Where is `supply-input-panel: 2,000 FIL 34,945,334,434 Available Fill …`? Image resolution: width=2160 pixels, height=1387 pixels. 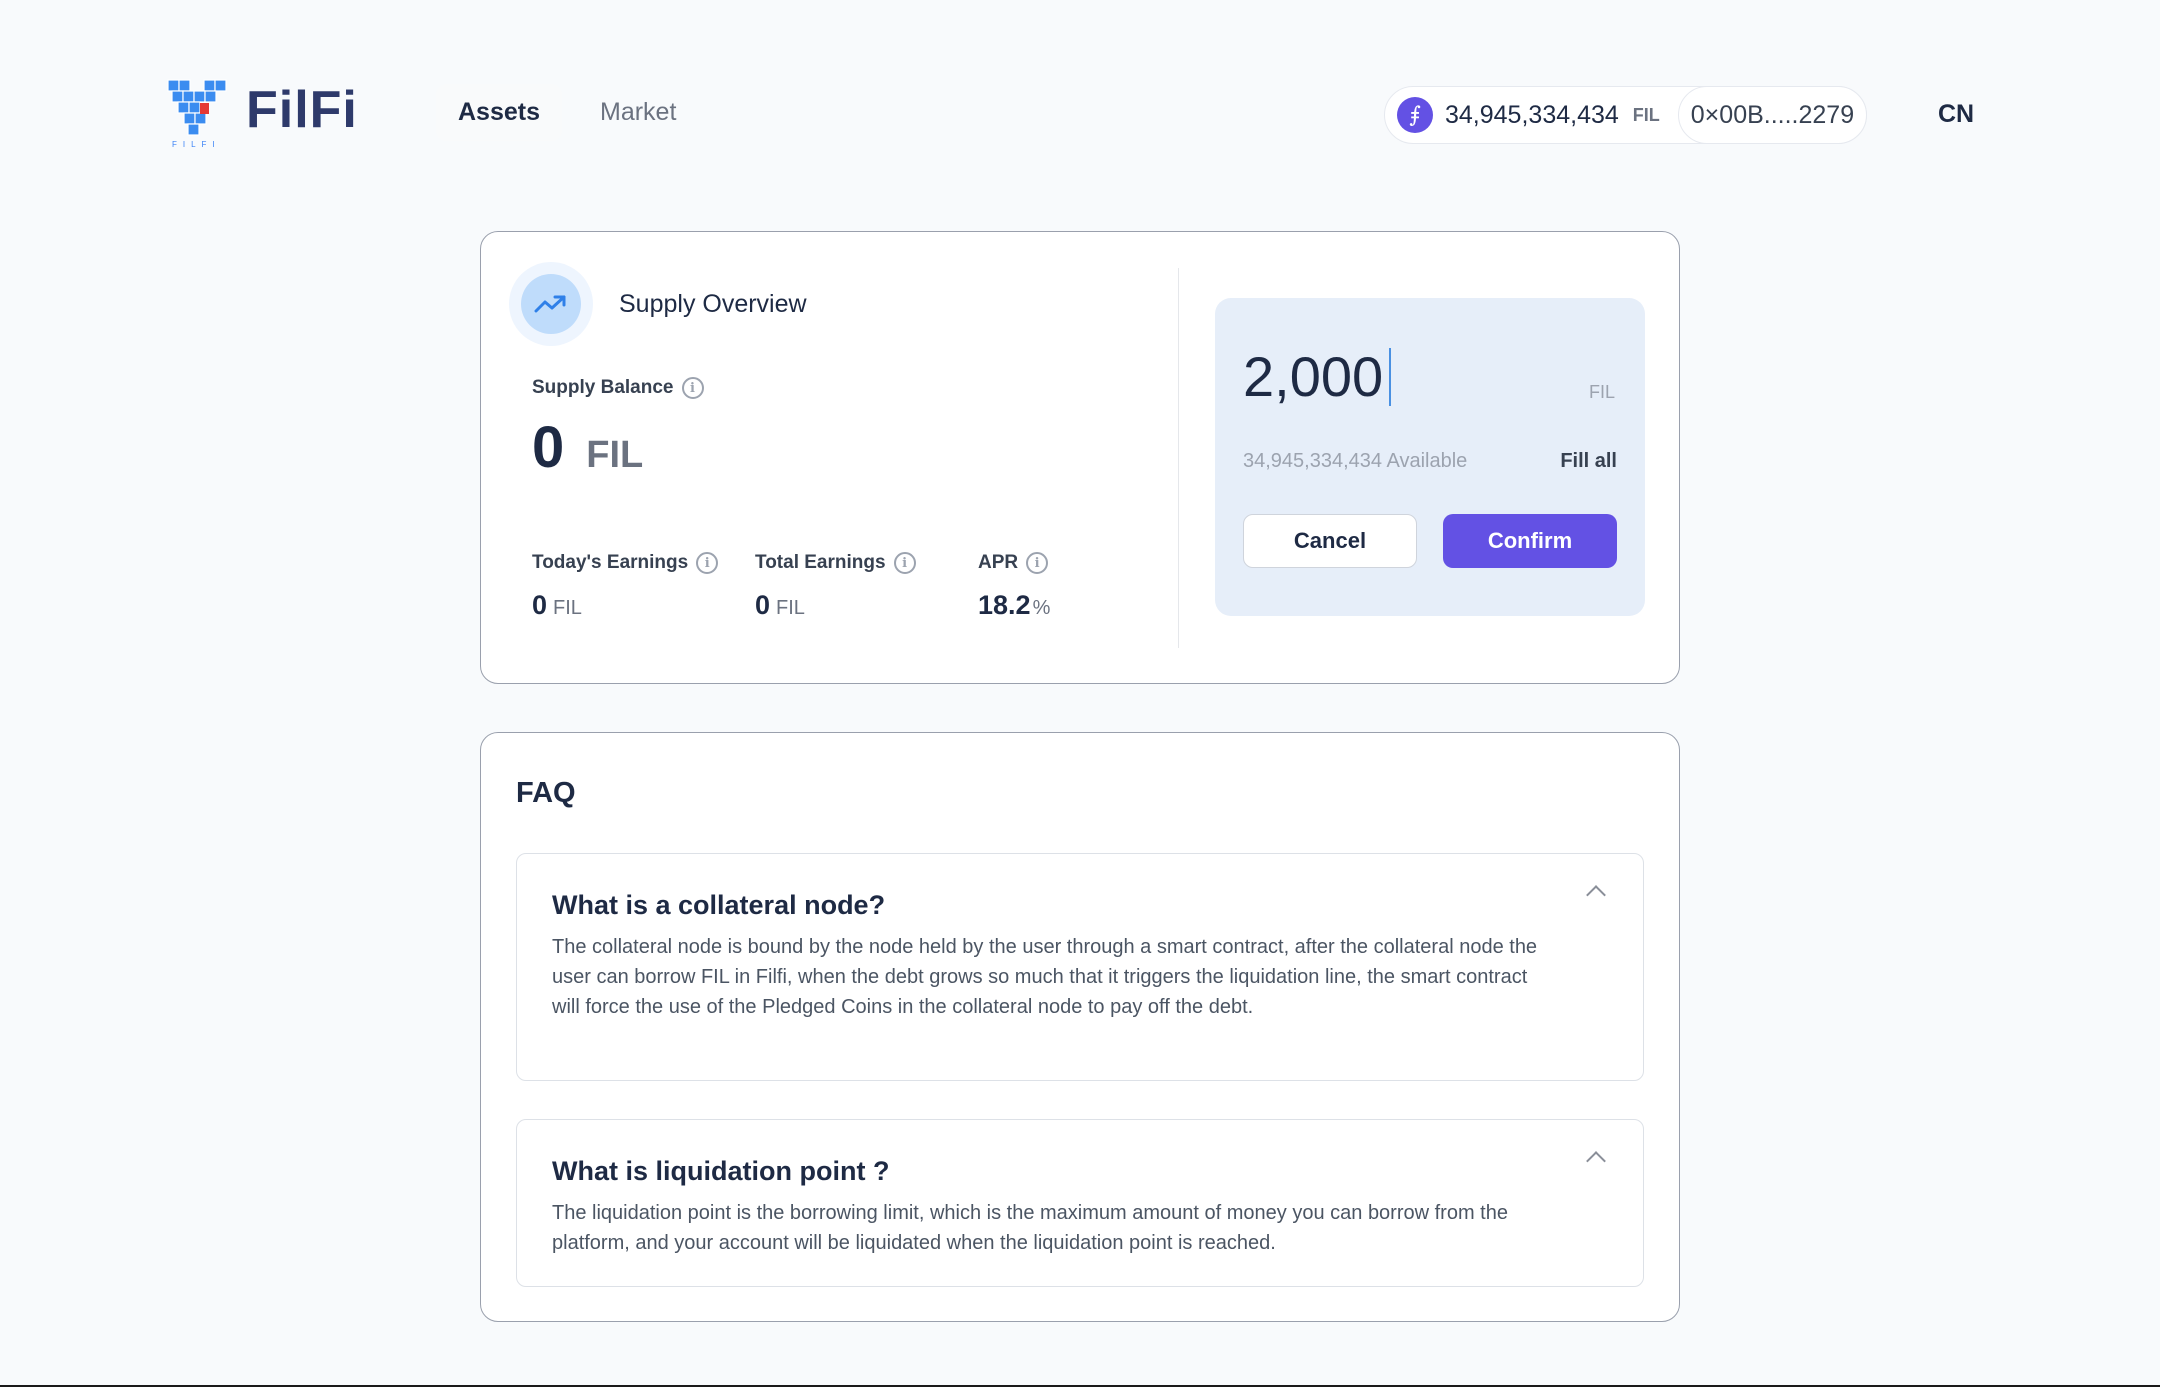 supply-input-panel: 2,000 FIL 34,945,334,434 Available Fill … is located at coordinates (1430, 457).